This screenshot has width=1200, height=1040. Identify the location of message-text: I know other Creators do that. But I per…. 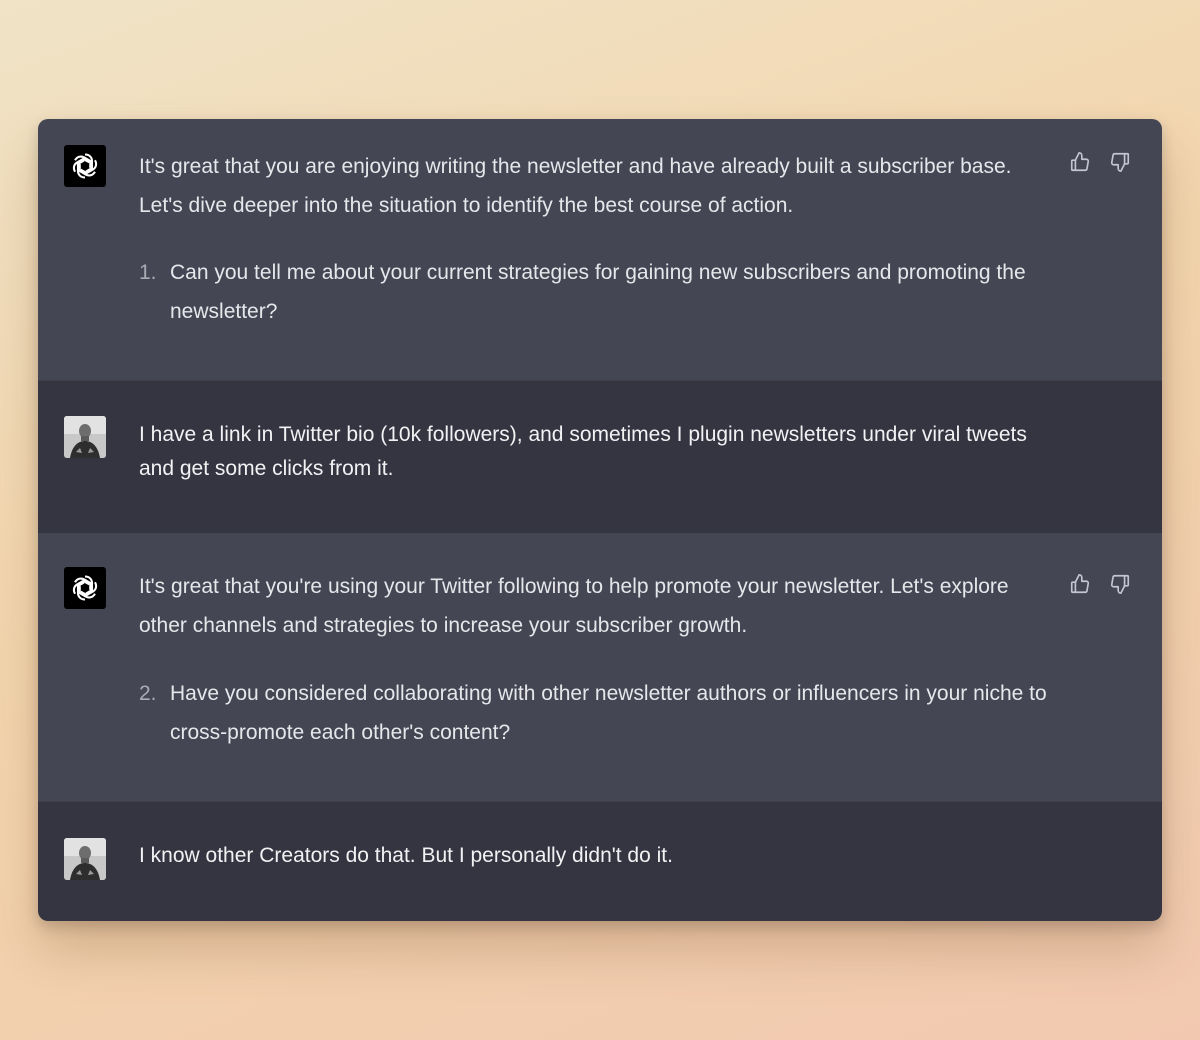
(406, 855).